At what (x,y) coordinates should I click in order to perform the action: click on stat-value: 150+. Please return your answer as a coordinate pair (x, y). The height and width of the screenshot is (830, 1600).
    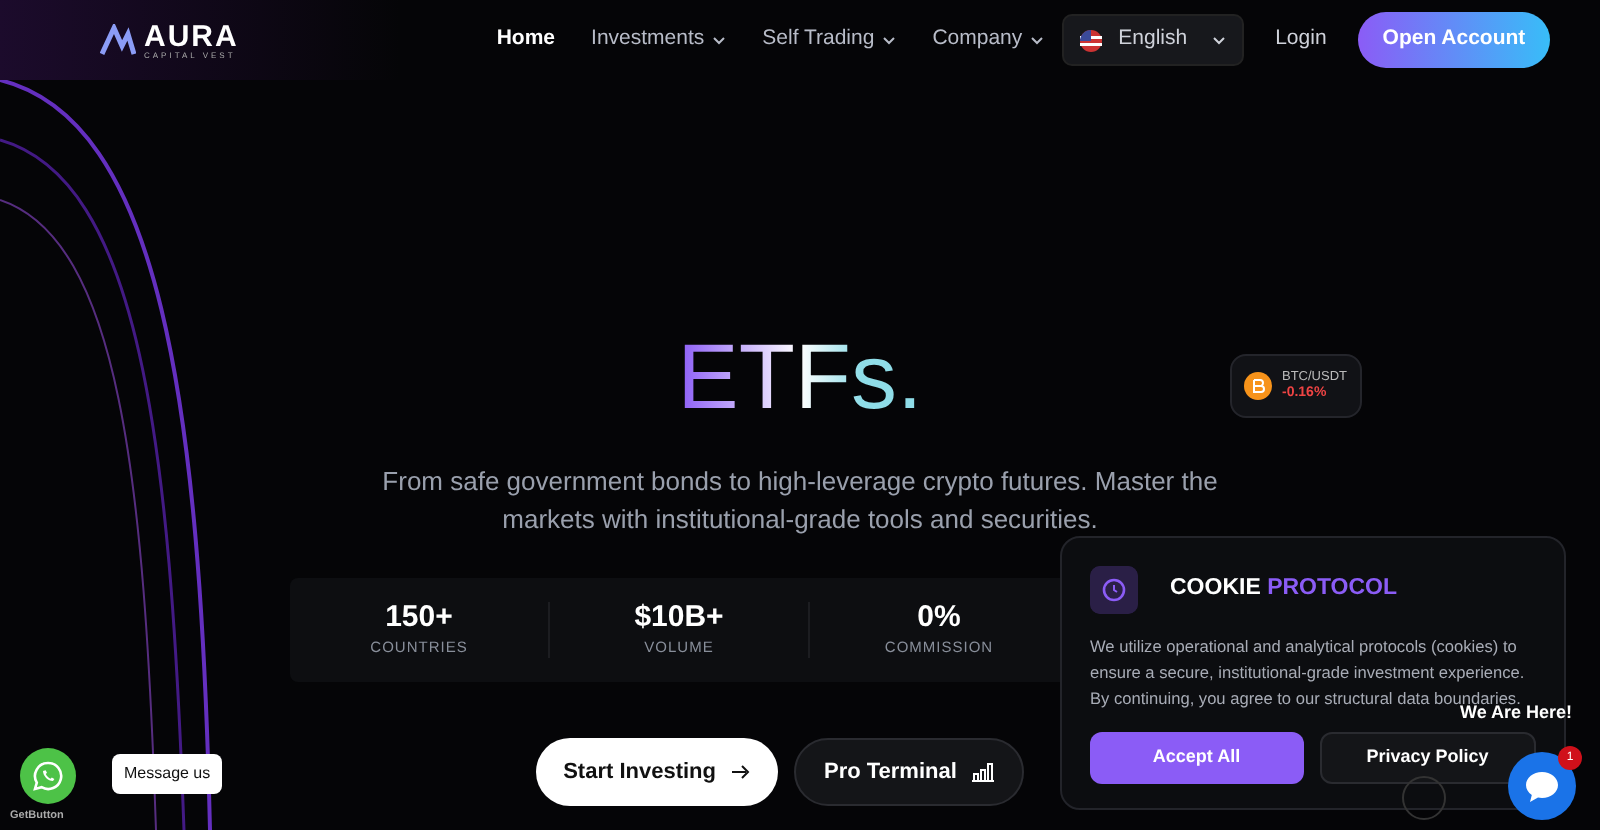
    Looking at the image, I should click on (419, 619).